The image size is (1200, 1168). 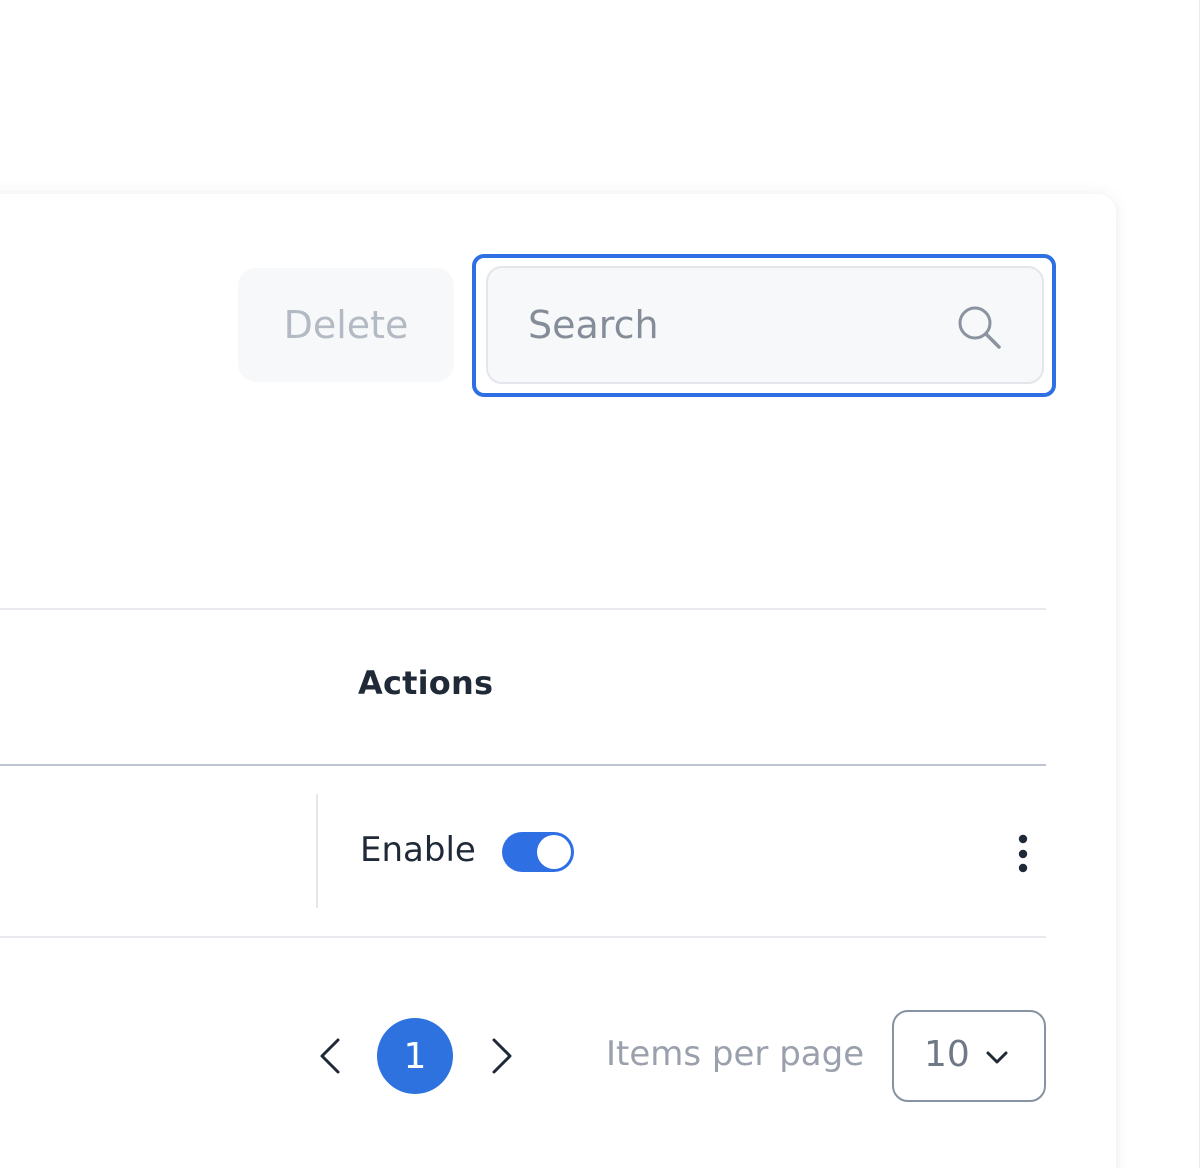 What do you see at coordinates (979, 327) in the screenshot?
I see `search-icon` at bounding box center [979, 327].